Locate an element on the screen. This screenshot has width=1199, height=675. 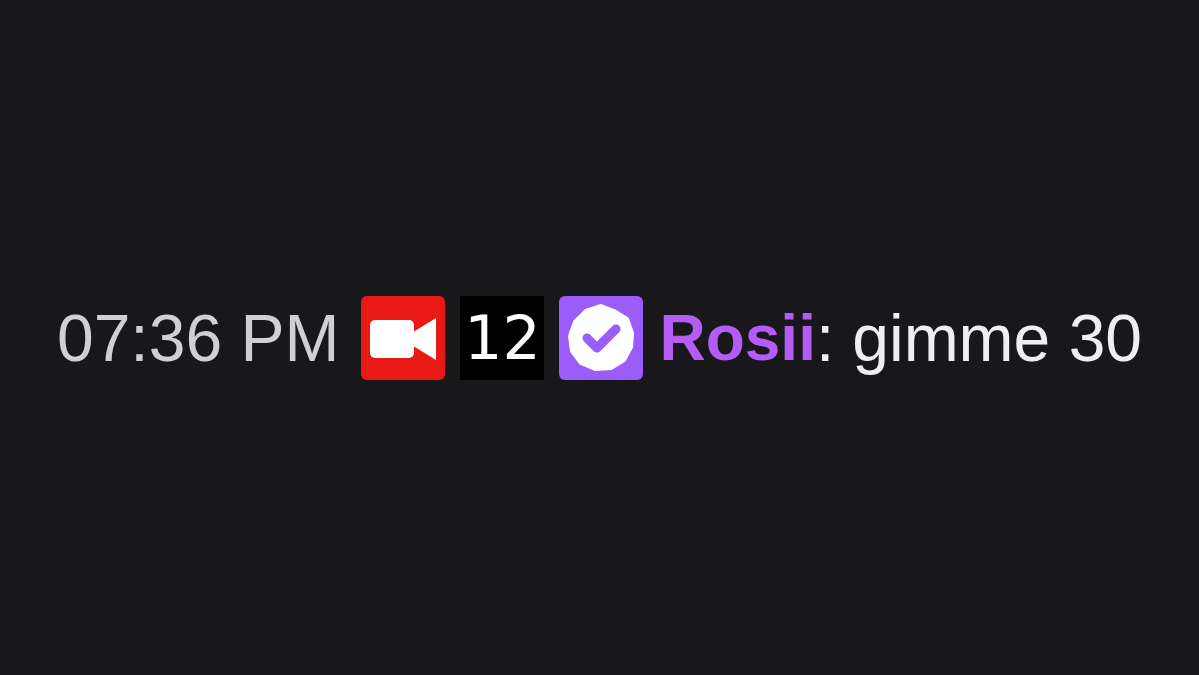
number-badge: 12 is located at coordinates (502, 337).